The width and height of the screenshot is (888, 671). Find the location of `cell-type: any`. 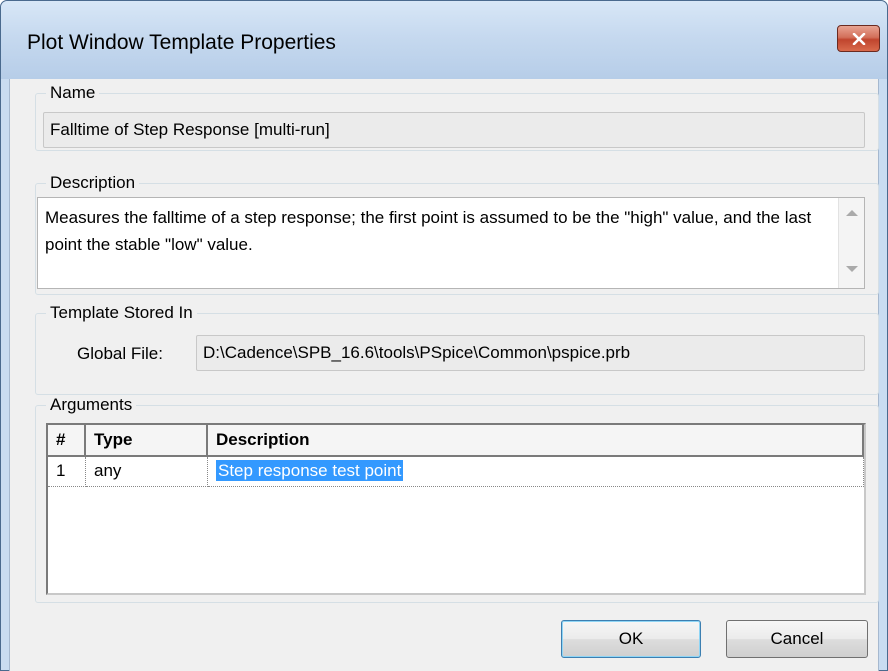

cell-type: any is located at coordinates (147, 472).